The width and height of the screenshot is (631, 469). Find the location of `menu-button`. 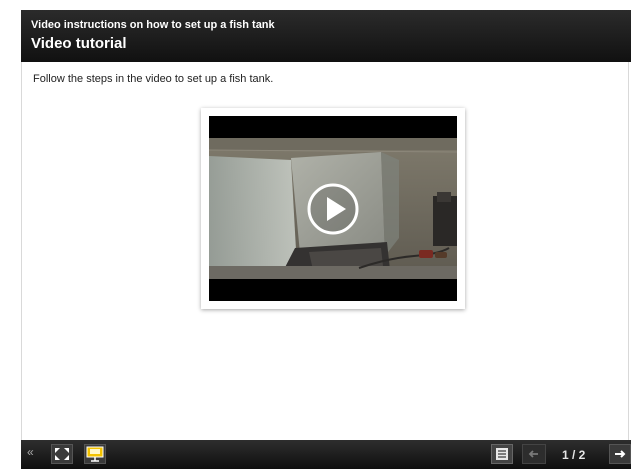

menu-button is located at coordinates (502, 454).